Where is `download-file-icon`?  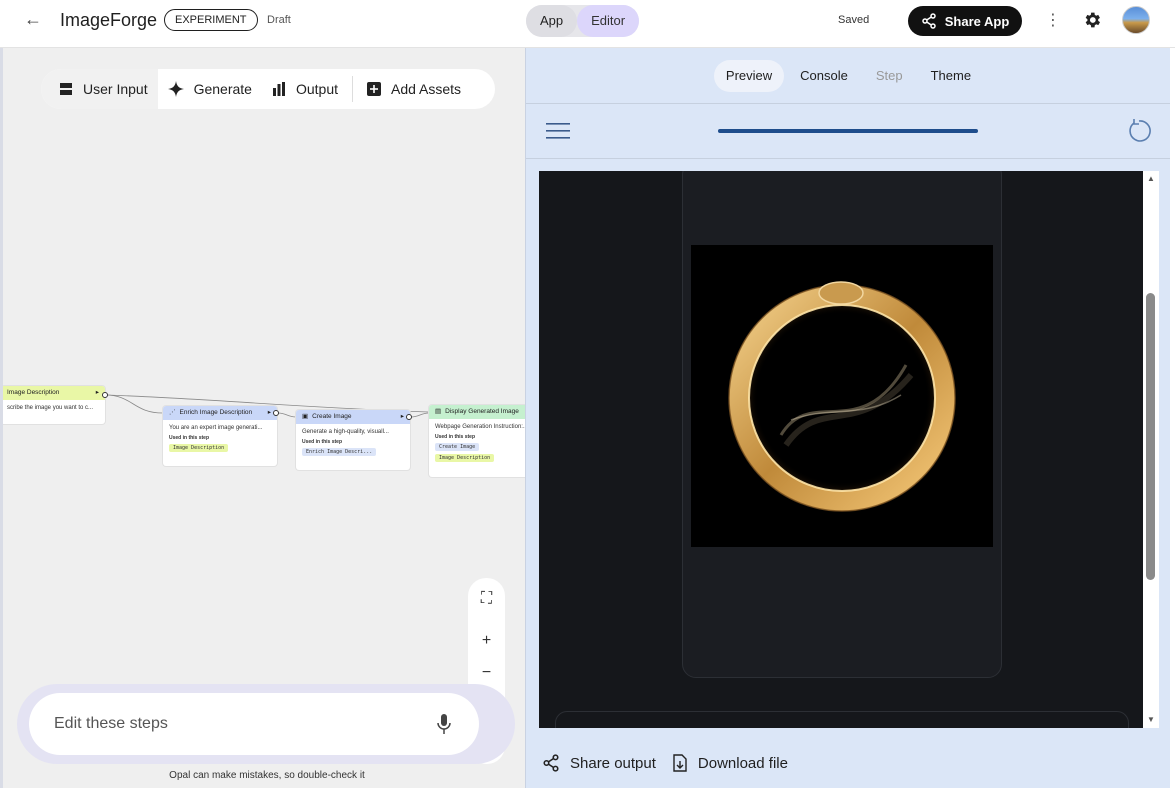
download-file-icon is located at coordinates (680, 763).